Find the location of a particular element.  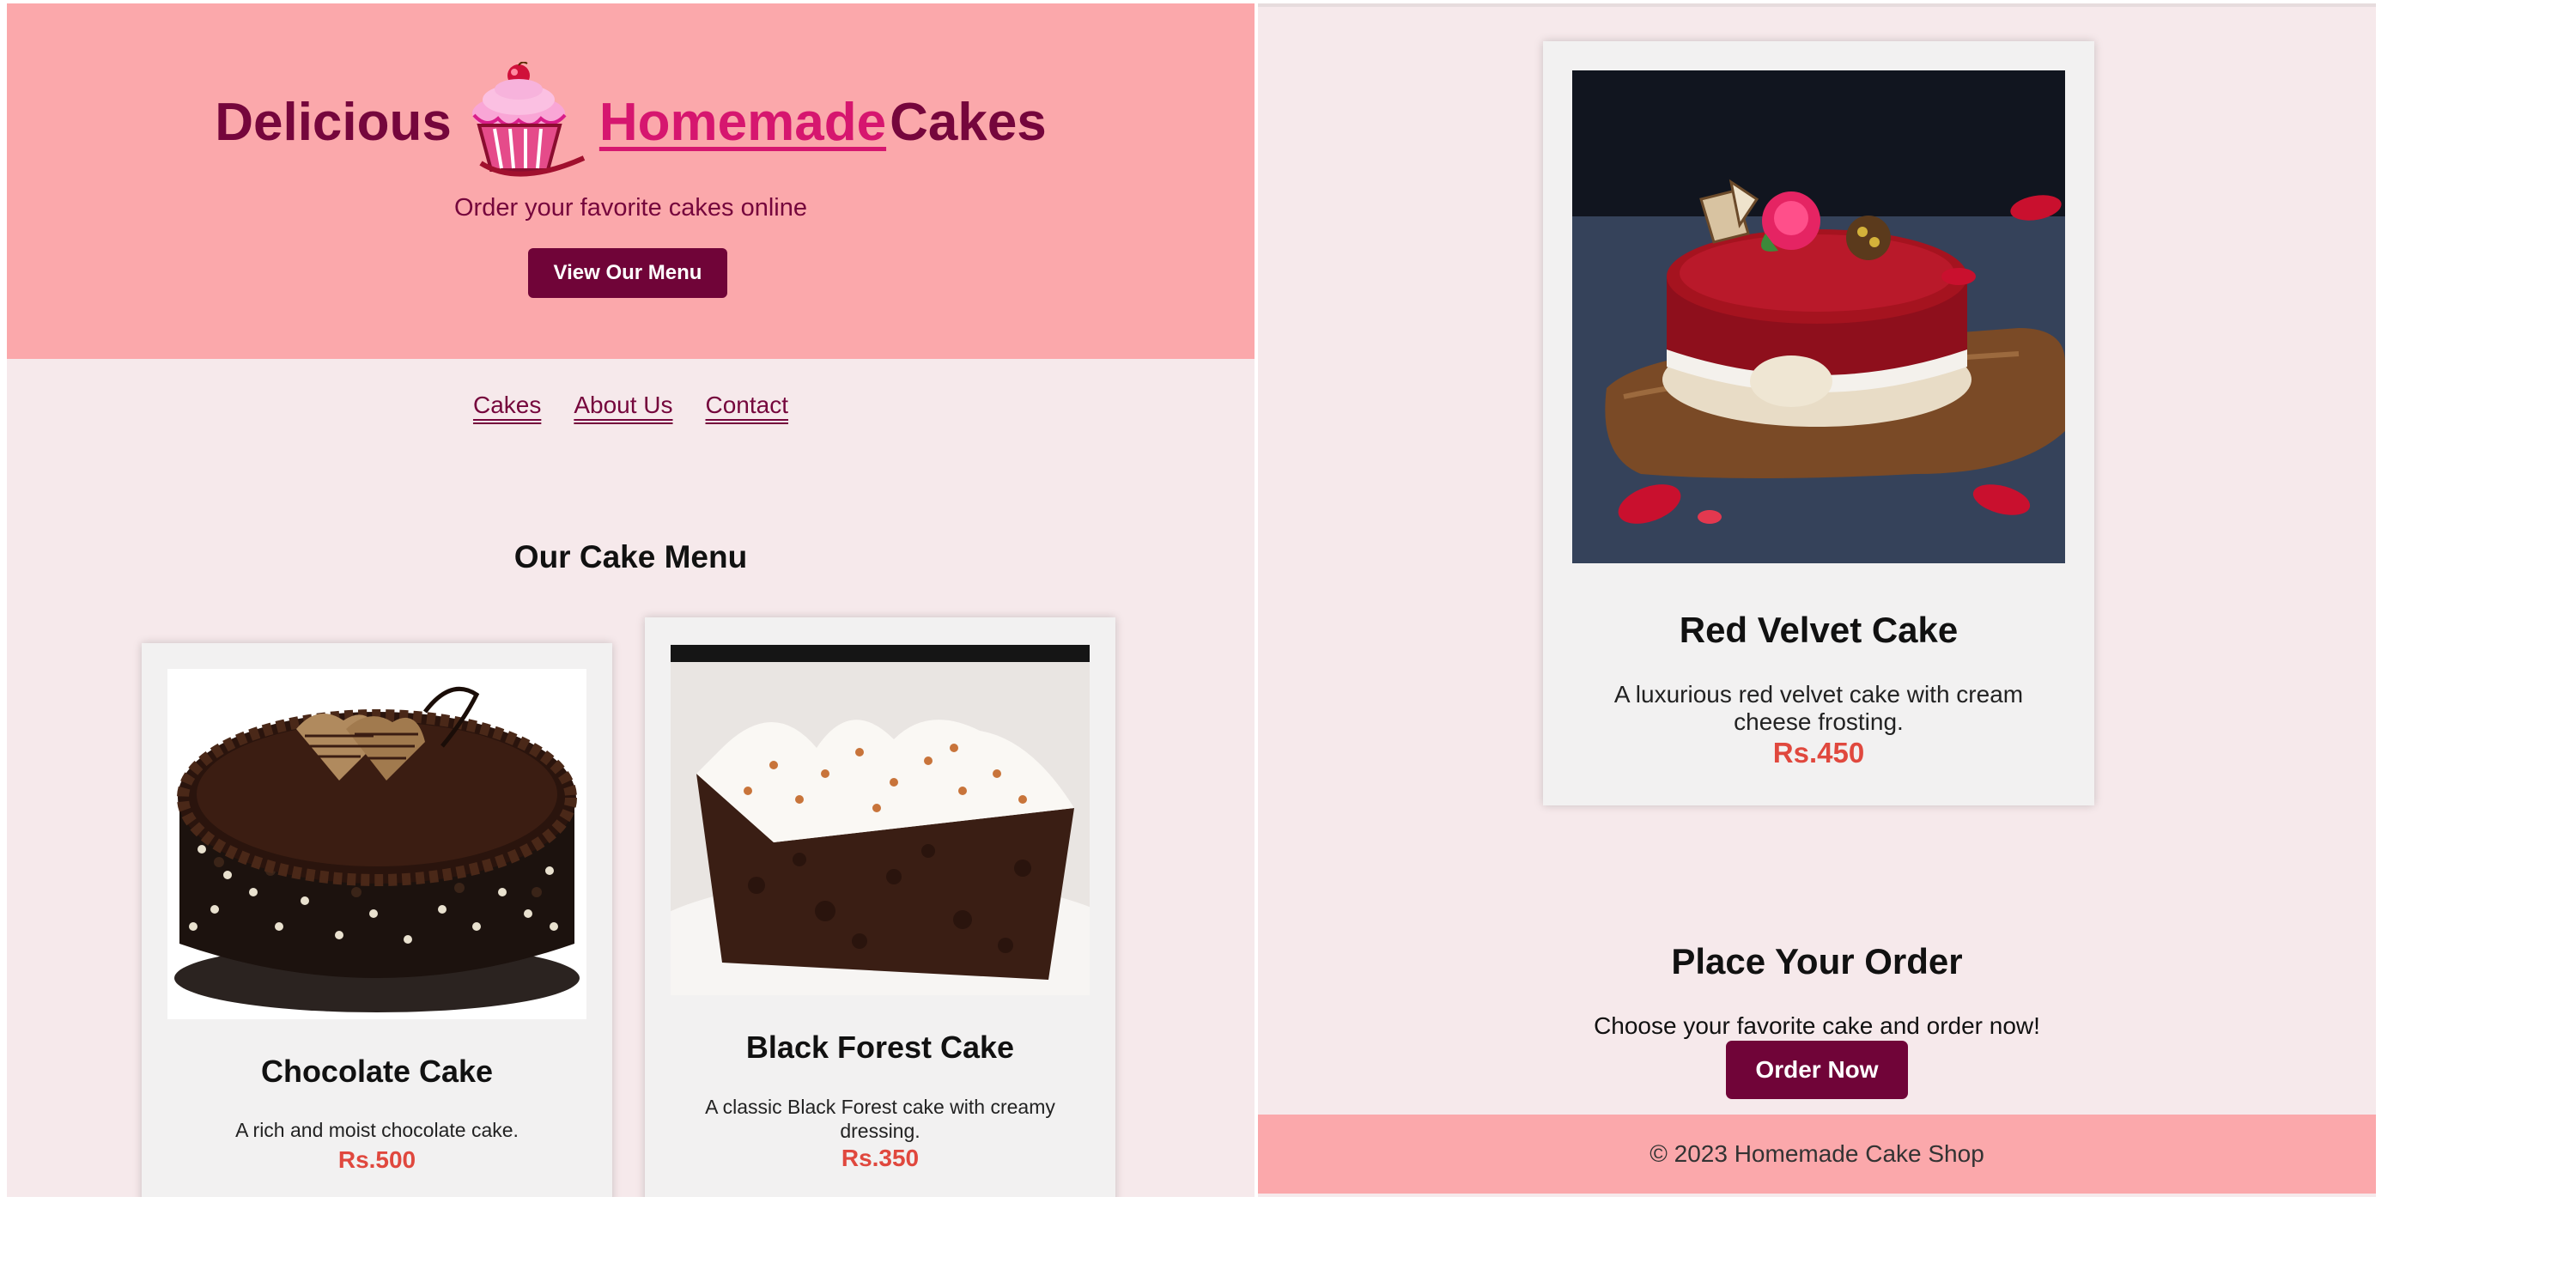

nav-link-cakes: Cakes is located at coordinates (507, 406).